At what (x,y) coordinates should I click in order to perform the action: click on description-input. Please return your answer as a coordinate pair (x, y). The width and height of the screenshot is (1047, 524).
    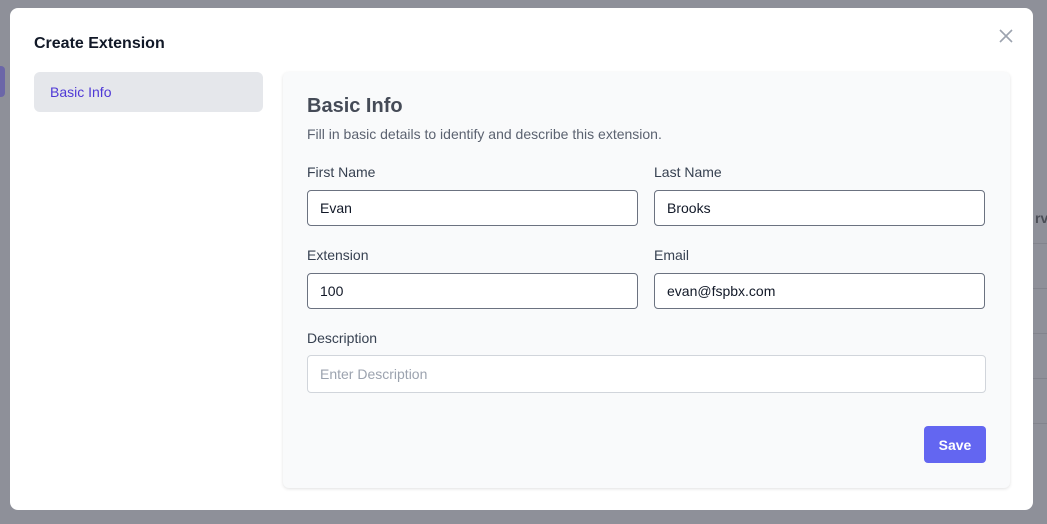
    Looking at the image, I should click on (646, 374).